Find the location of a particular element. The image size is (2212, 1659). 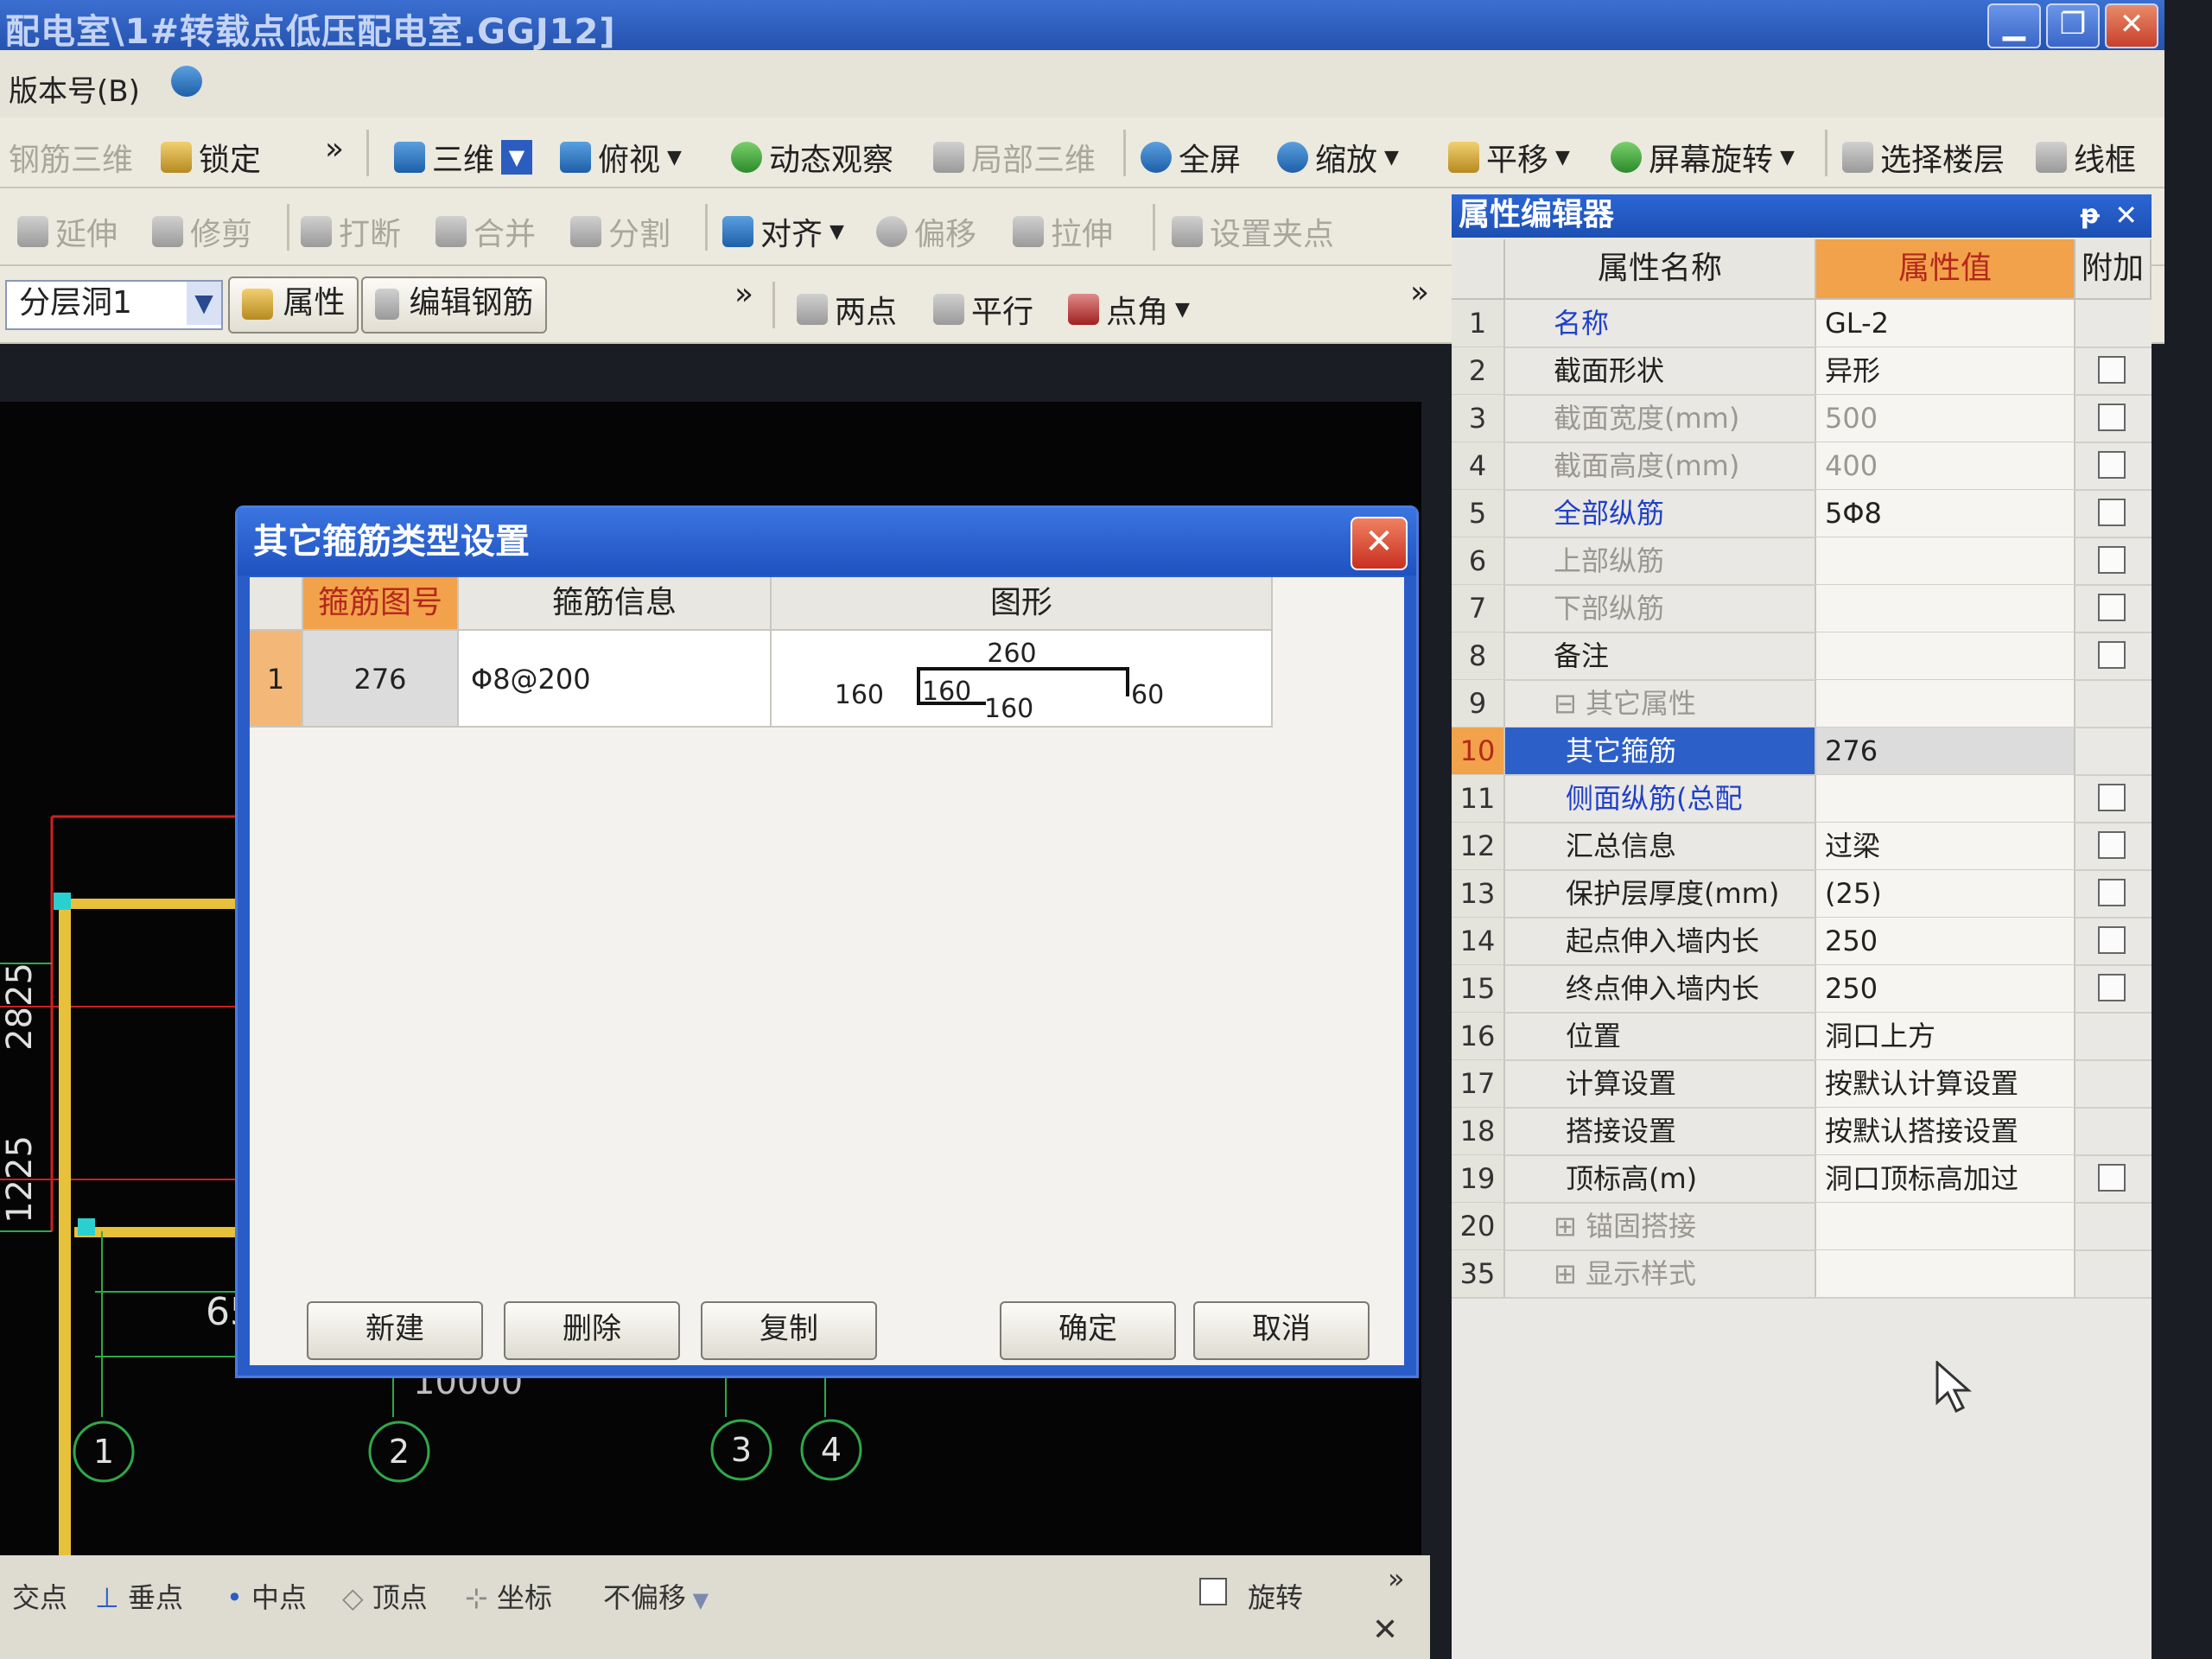

property-row: 35 ⊞ 显示样式 is located at coordinates (1802, 1274).